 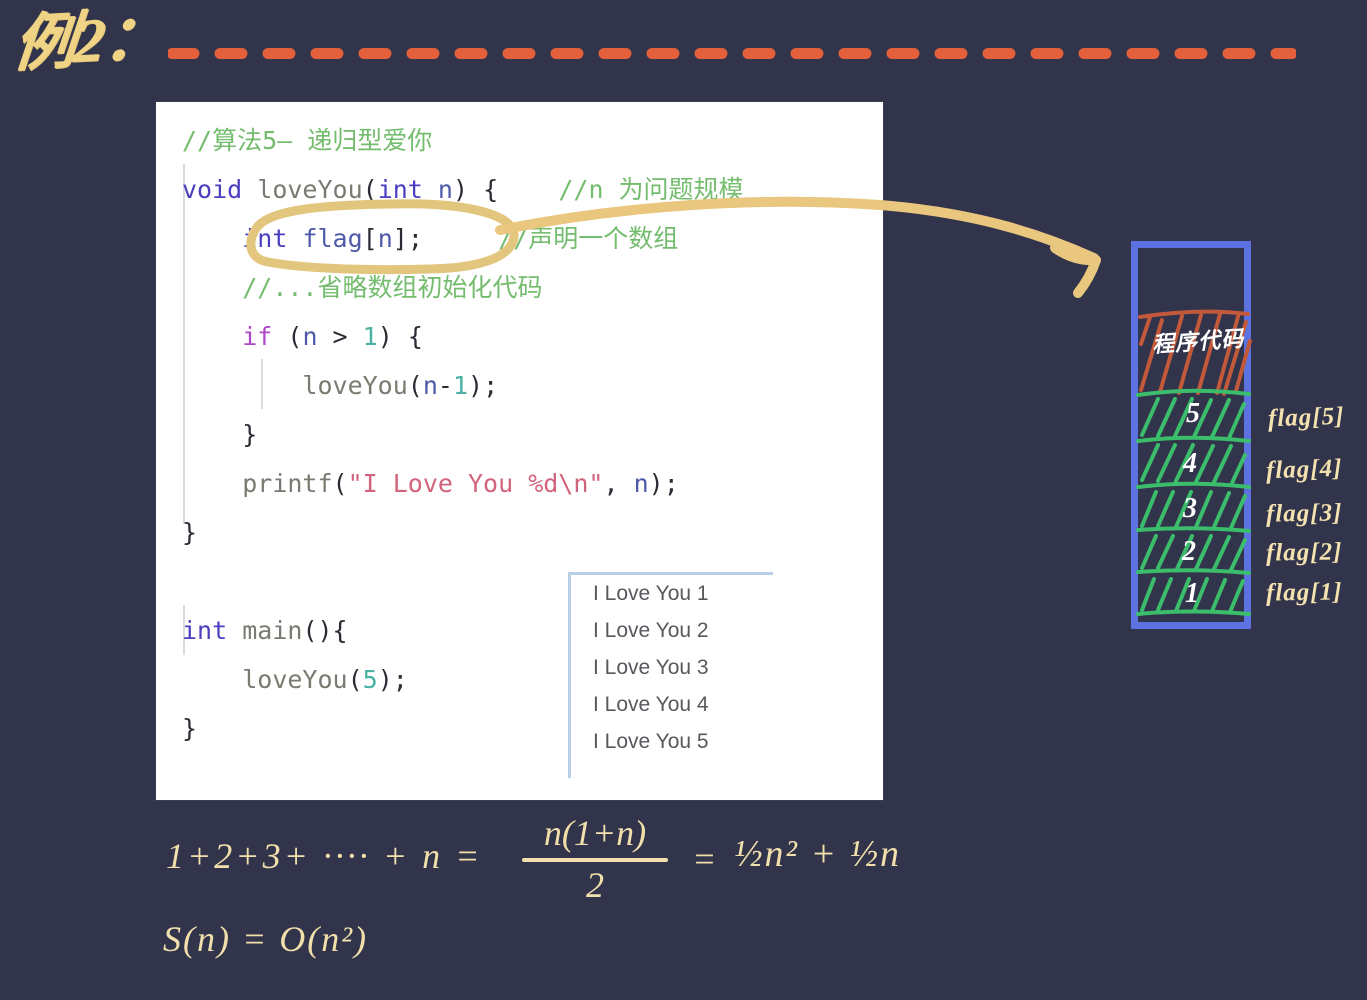 What do you see at coordinates (1304, 513) in the screenshot?
I see `stack-frame-label: flag[3]` at bounding box center [1304, 513].